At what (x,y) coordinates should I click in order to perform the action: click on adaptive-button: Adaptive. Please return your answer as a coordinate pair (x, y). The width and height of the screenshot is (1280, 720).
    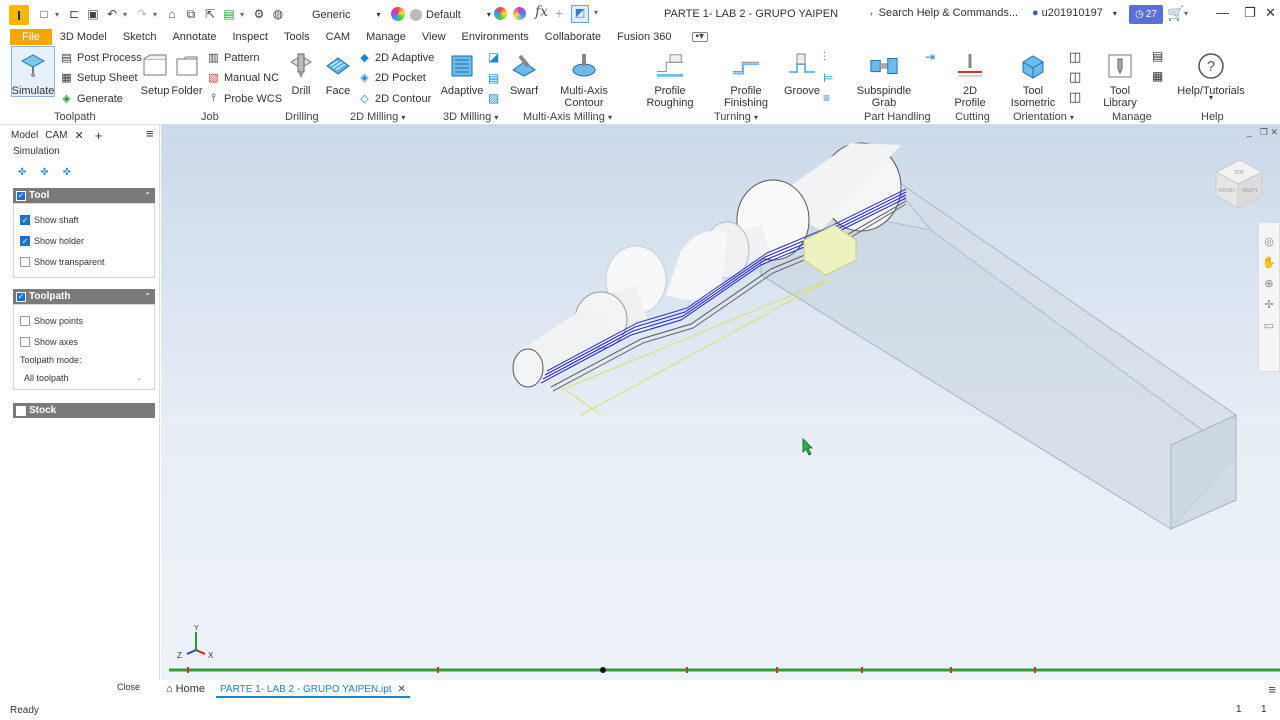
    Looking at the image, I should click on (462, 72).